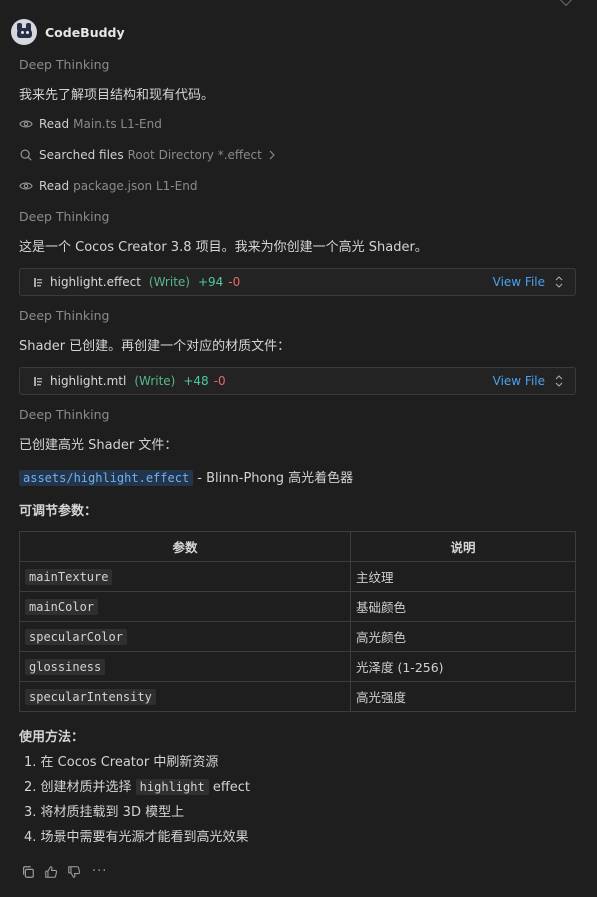 The width and height of the screenshot is (597, 897). What do you see at coordinates (463, 606) in the screenshot?
I see `param-desc: 基础颜色` at bounding box center [463, 606].